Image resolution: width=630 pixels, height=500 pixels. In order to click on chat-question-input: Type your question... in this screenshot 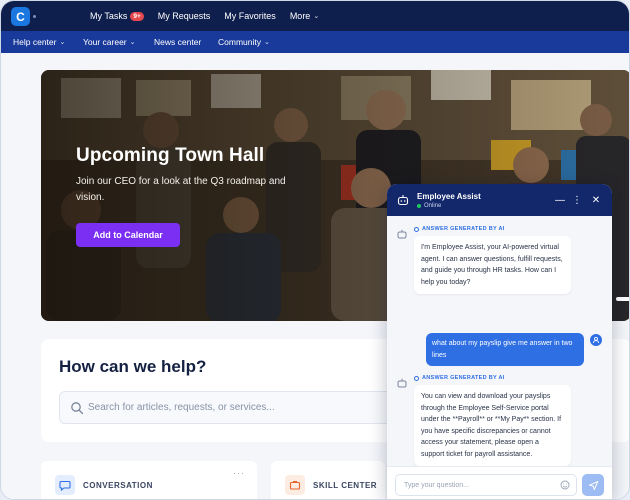, I will do `click(486, 485)`.